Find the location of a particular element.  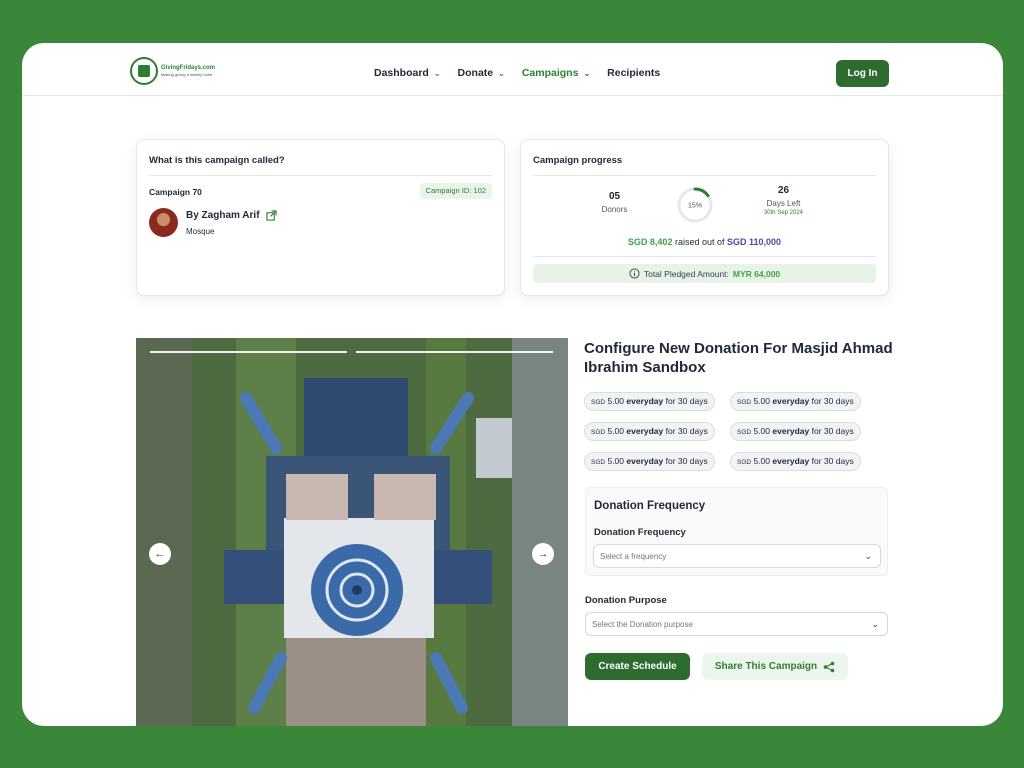

author-link: By Zagham Arif is located at coordinates (231, 215).